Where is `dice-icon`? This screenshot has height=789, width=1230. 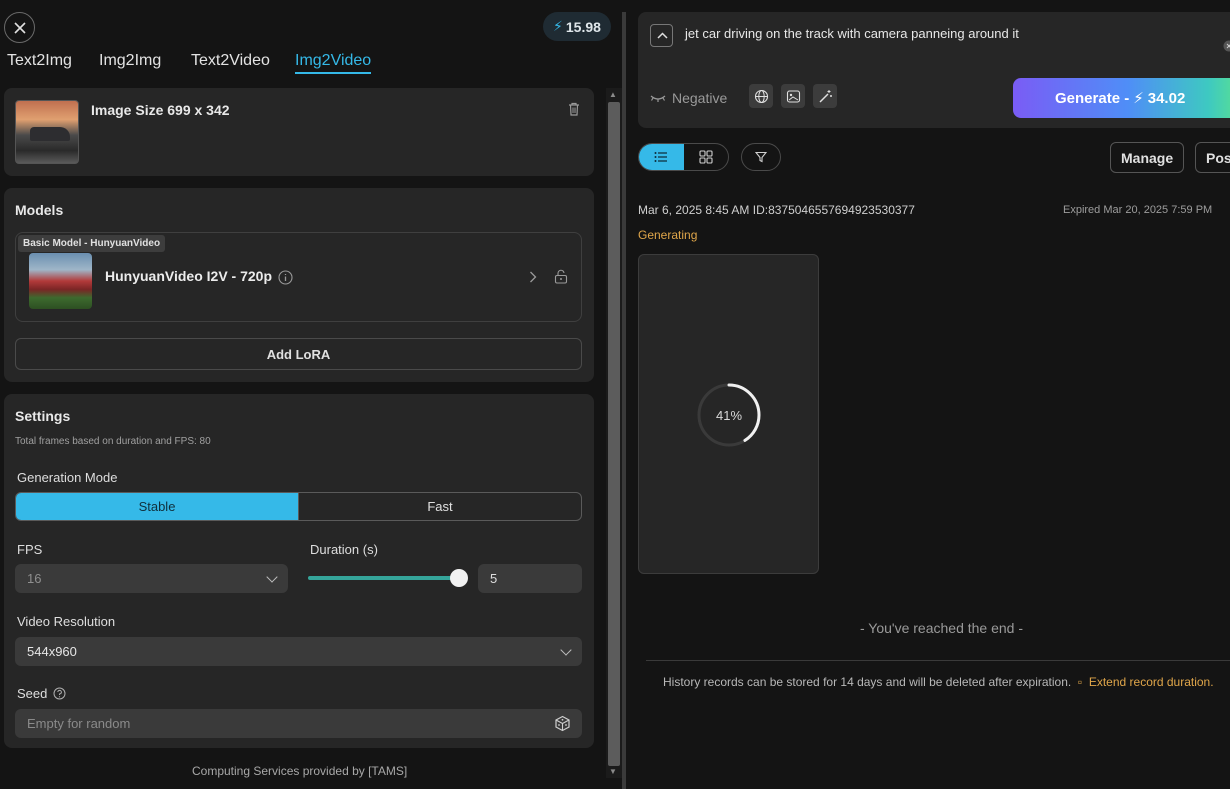 dice-icon is located at coordinates (562, 723).